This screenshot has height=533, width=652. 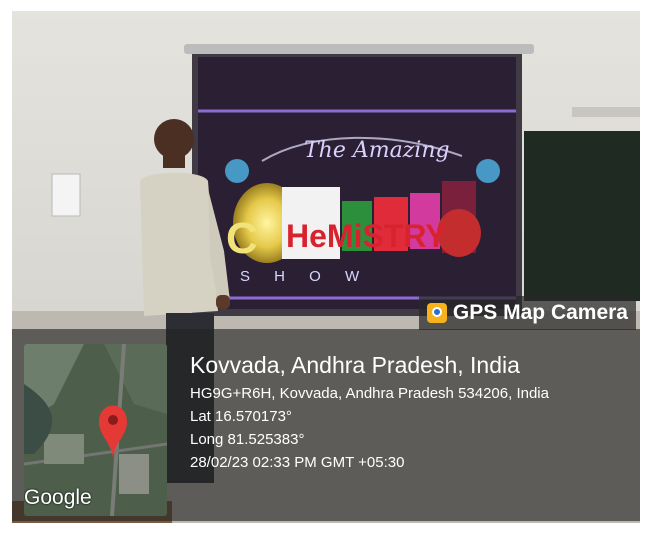 I want to click on slide-word-prefix: C, so click(x=242, y=238).